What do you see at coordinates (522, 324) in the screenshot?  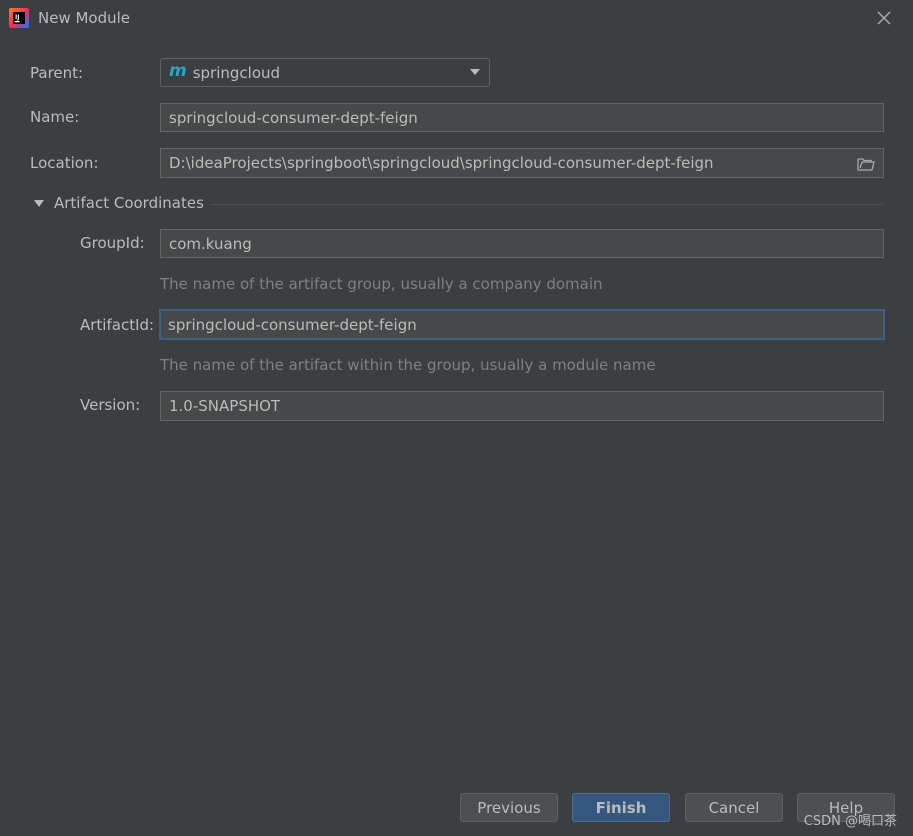 I see `artifactid-field: springcloud-consumer-dept-feign` at bounding box center [522, 324].